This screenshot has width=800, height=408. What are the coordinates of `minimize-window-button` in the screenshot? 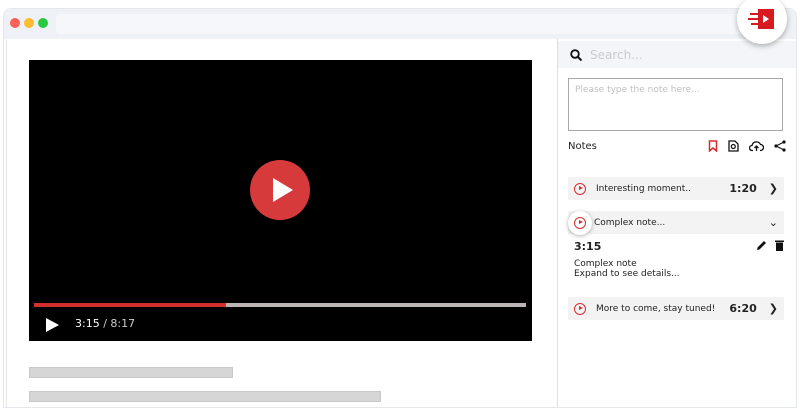 It's located at (29, 23).